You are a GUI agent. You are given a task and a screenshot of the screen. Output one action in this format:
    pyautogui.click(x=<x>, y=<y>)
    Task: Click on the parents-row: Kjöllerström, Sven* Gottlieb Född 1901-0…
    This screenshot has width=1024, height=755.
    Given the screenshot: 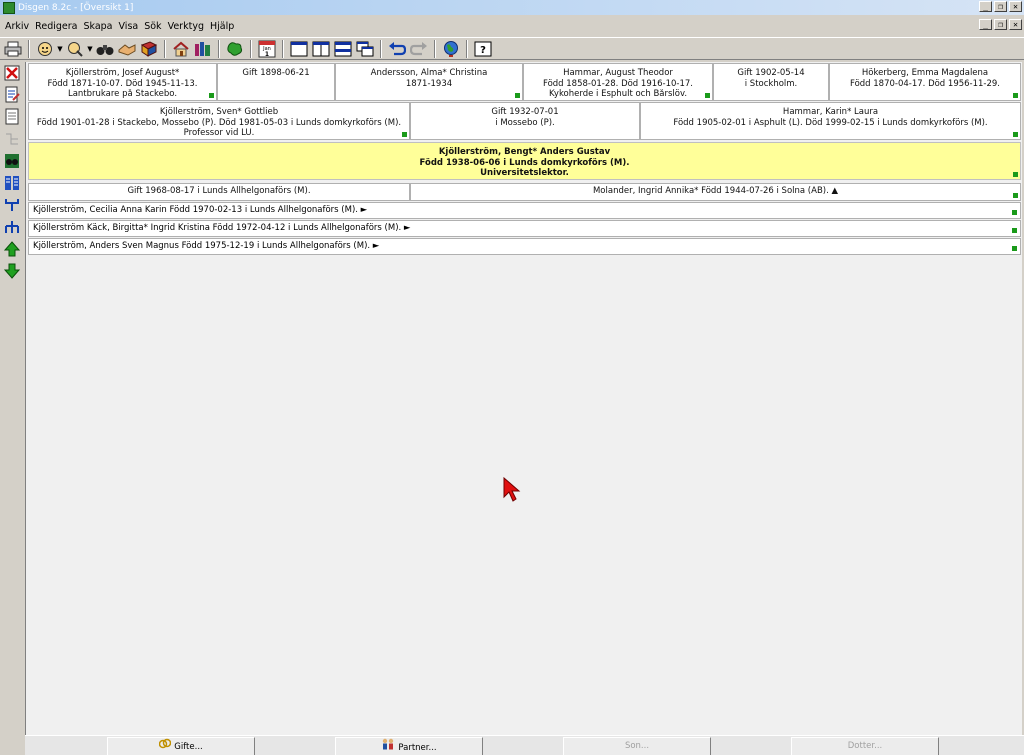 What is the action you would take?
    pyautogui.click(x=524, y=121)
    